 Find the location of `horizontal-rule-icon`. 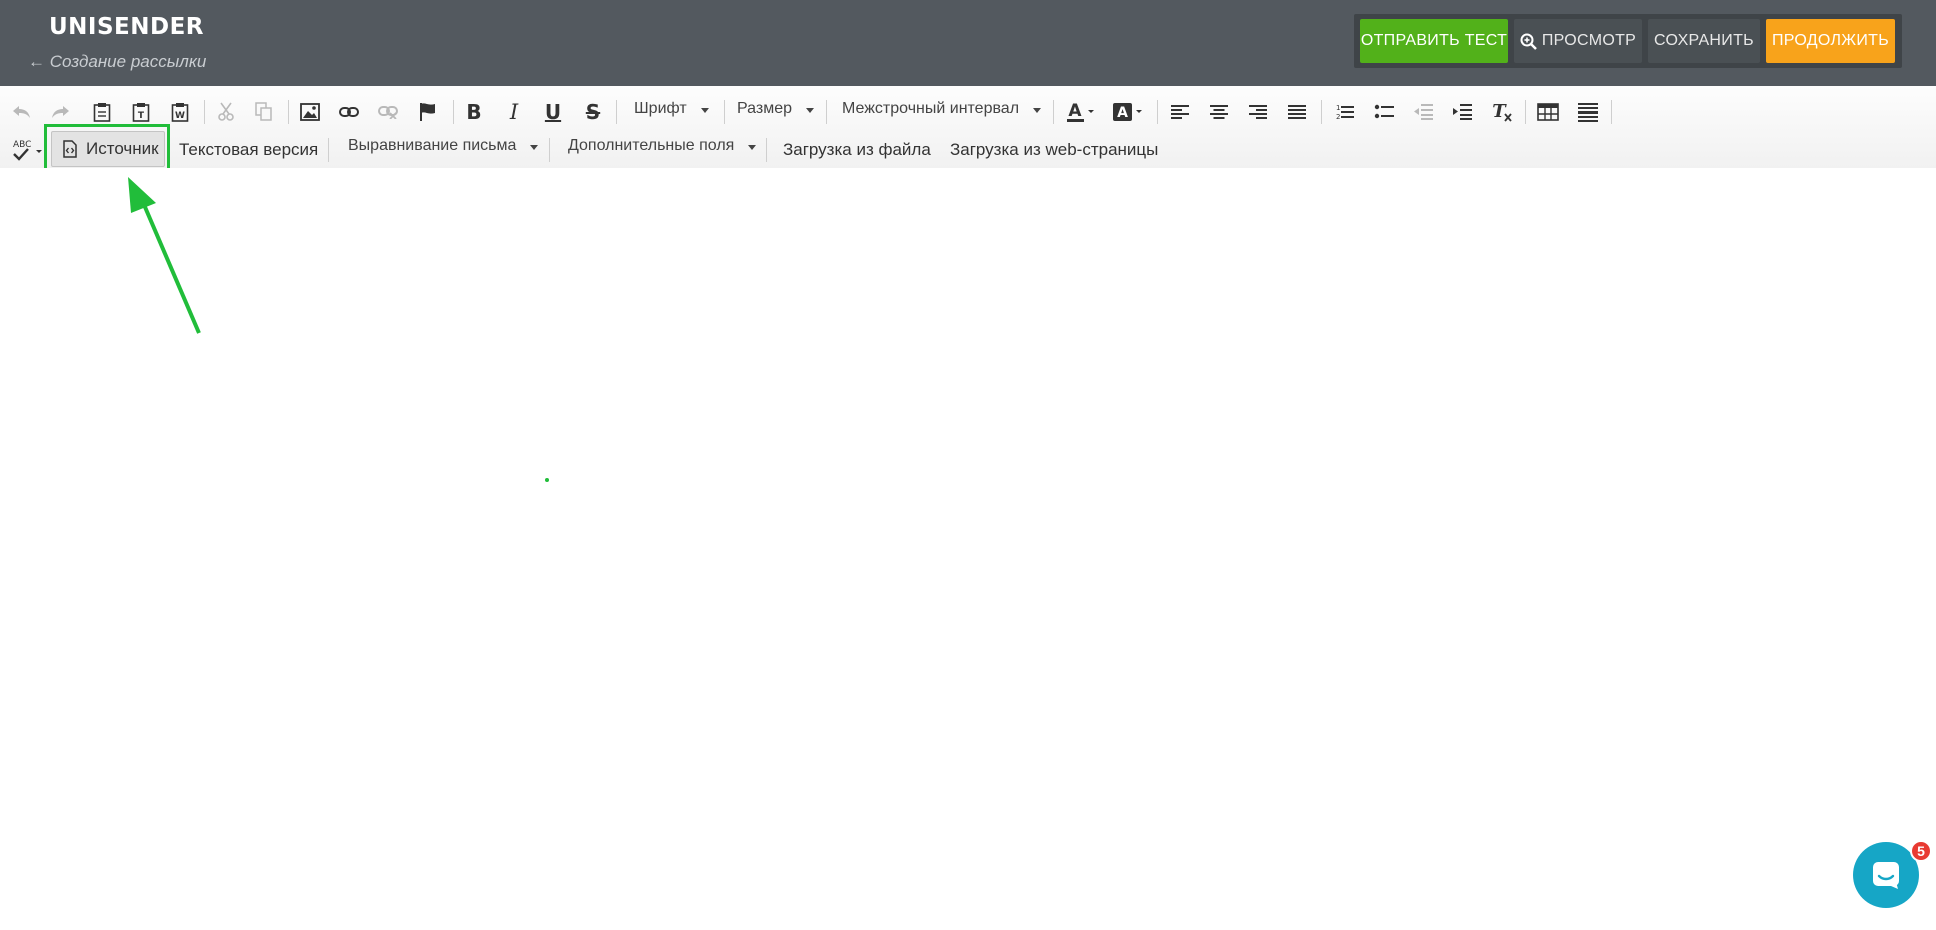

horizontal-rule-icon is located at coordinates (1588, 112).